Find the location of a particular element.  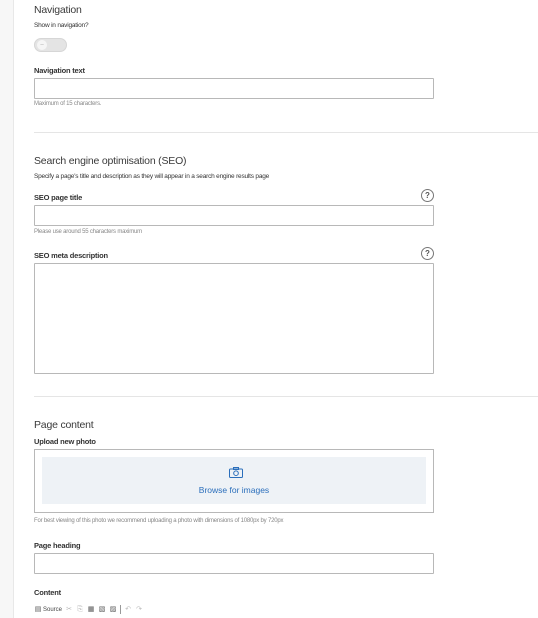

photo-upload-dropzone: Browse for images is located at coordinates (234, 481).